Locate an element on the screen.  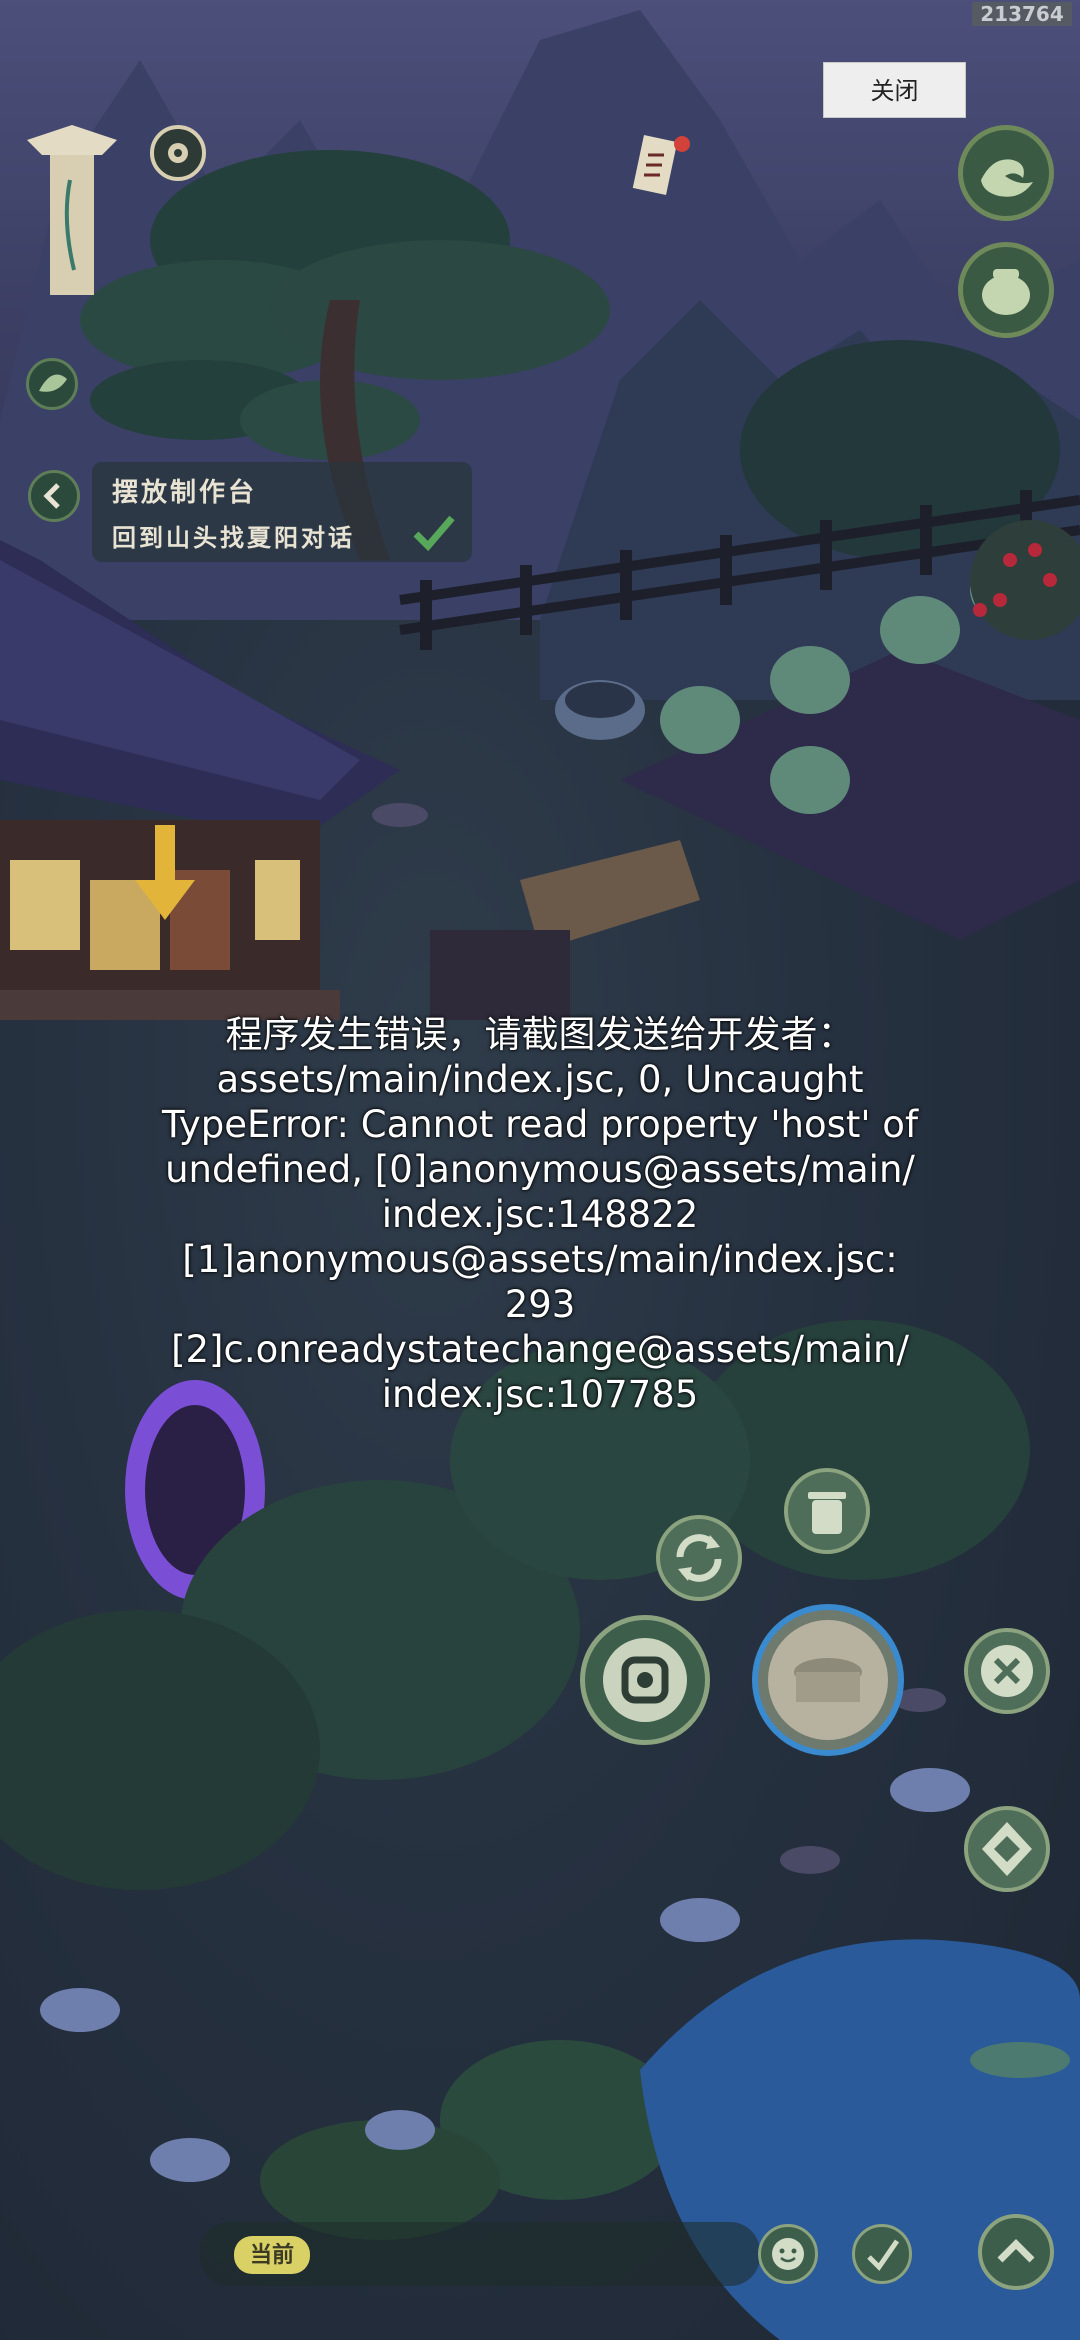
wave-icon is located at coordinates (1006, 173).